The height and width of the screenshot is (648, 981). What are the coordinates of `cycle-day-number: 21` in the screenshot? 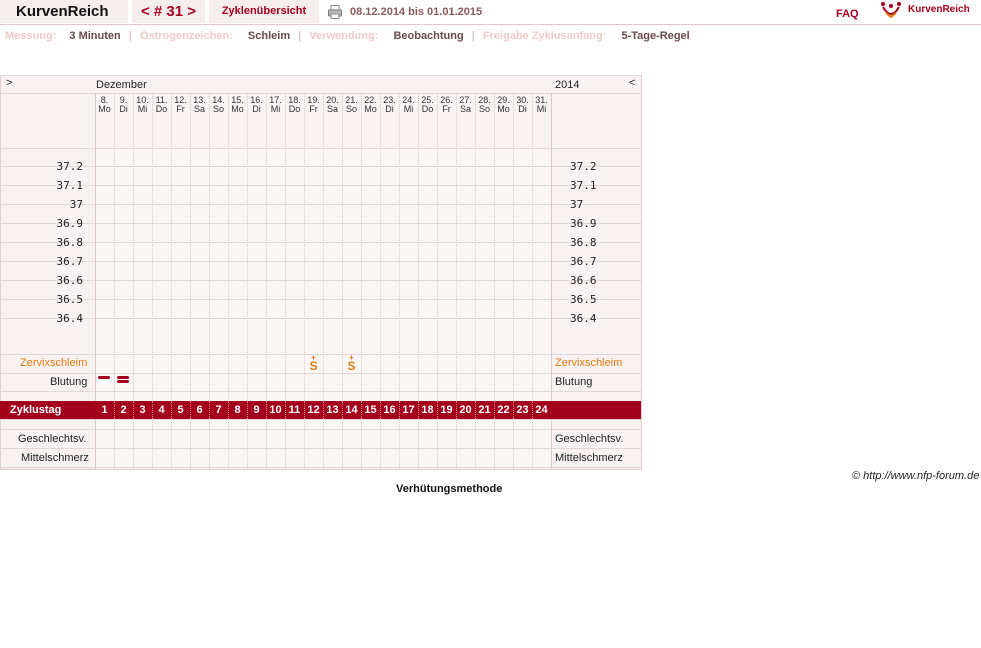 It's located at (484, 410).